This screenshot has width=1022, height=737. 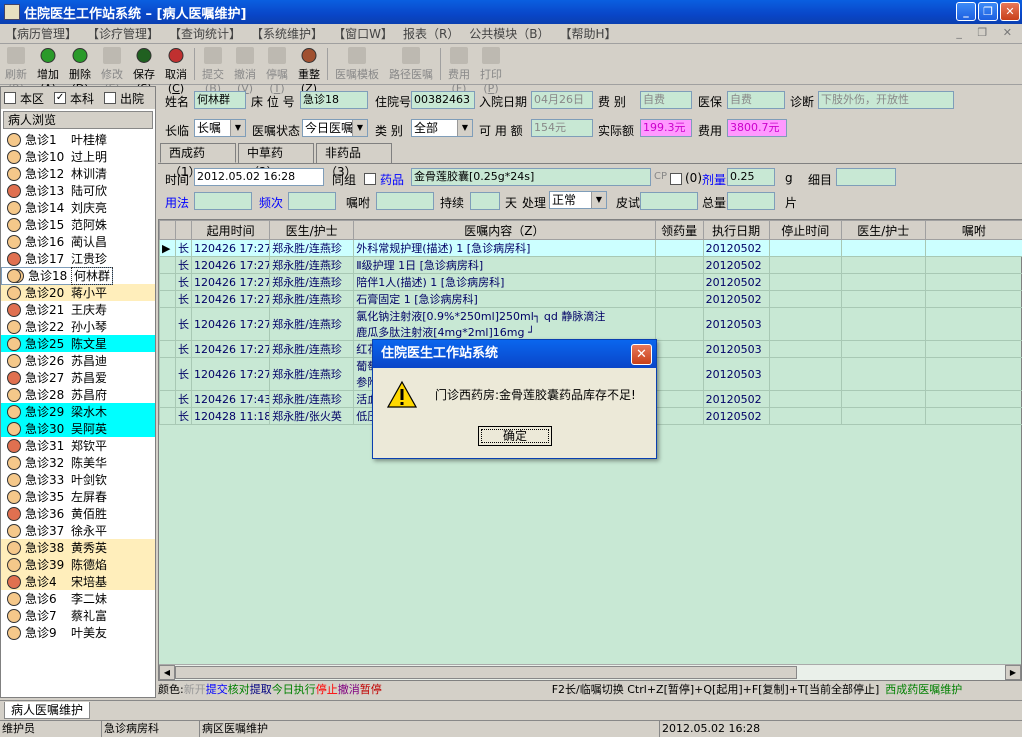 I want to click on duration-field, so click(x=485, y=201).